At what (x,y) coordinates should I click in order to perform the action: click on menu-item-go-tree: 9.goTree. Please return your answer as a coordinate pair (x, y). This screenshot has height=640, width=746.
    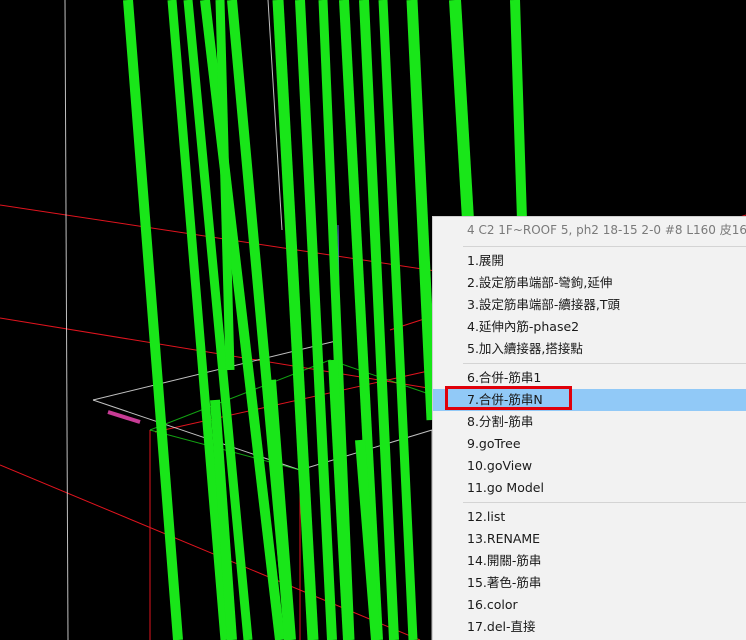
    Looking at the image, I should click on (589, 444).